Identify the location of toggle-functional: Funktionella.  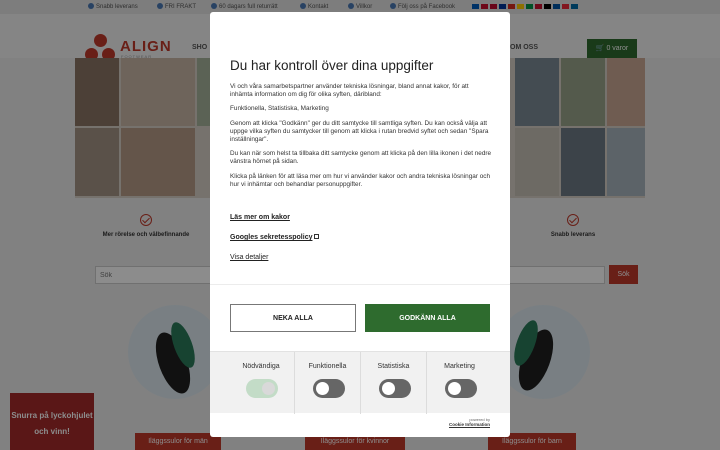
(327, 383).